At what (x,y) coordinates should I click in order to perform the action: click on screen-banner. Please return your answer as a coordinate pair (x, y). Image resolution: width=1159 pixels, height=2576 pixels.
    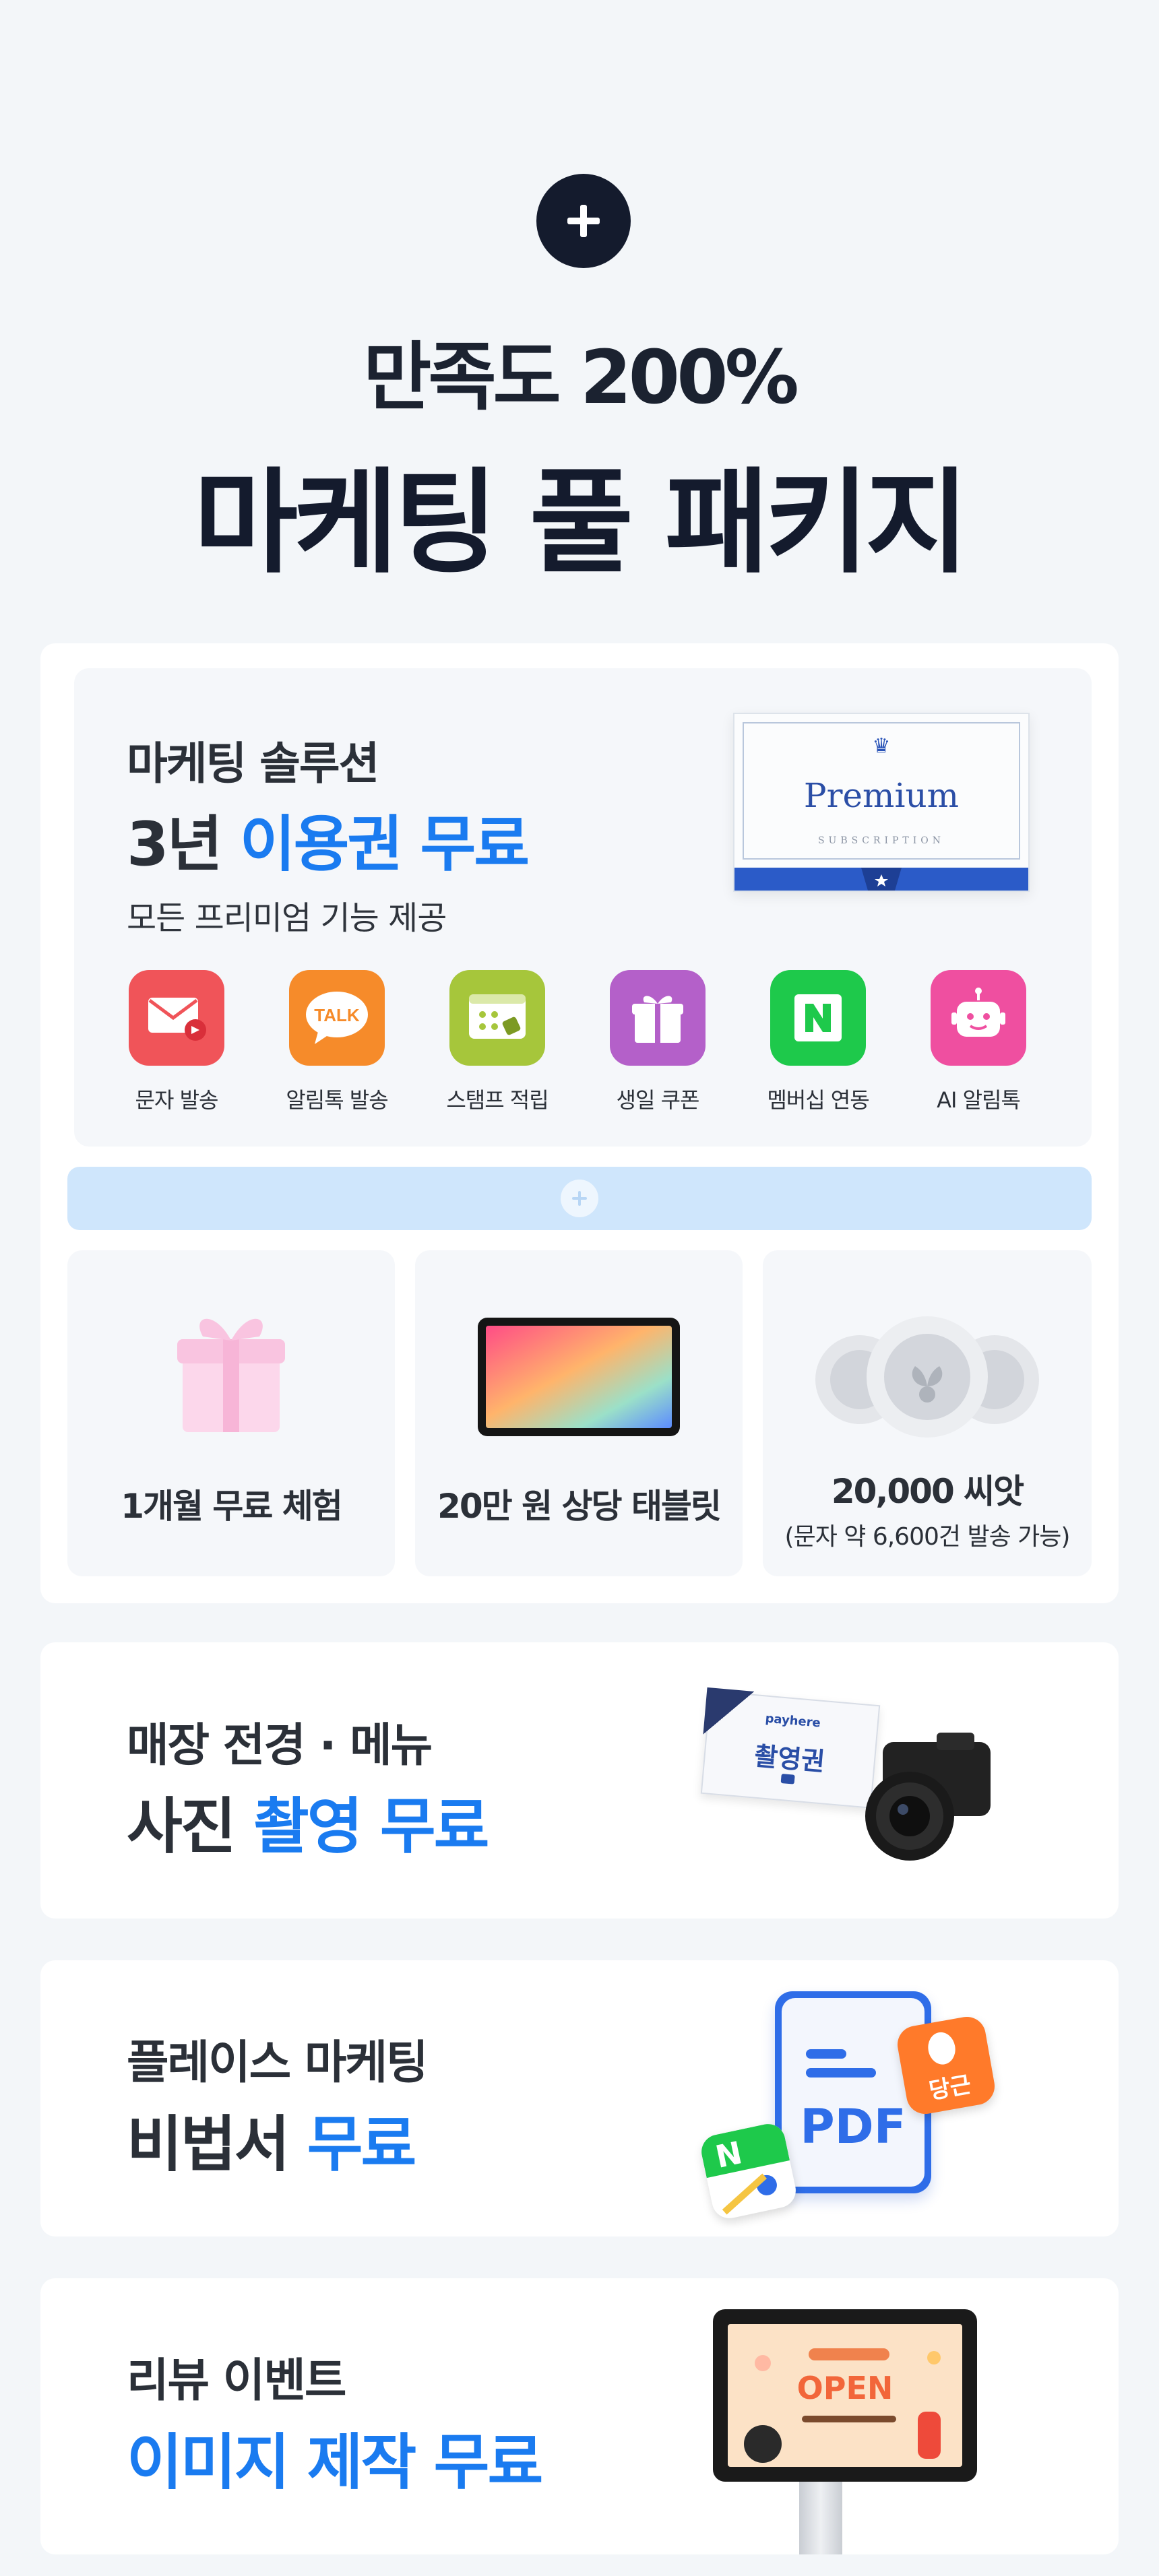
    Looking at the image, I should click on (849, 2354).